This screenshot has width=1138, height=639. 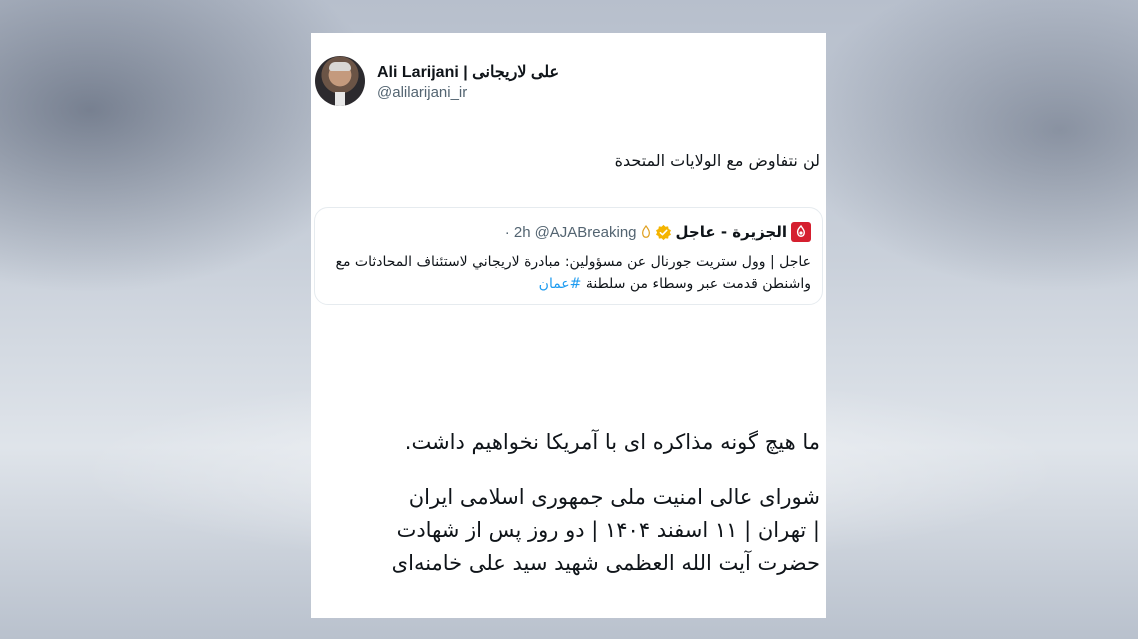 What do you see at coordinates (663, 232) in the screenshot?
I see `verified-badge-icon` at bounding box center [663, 232].